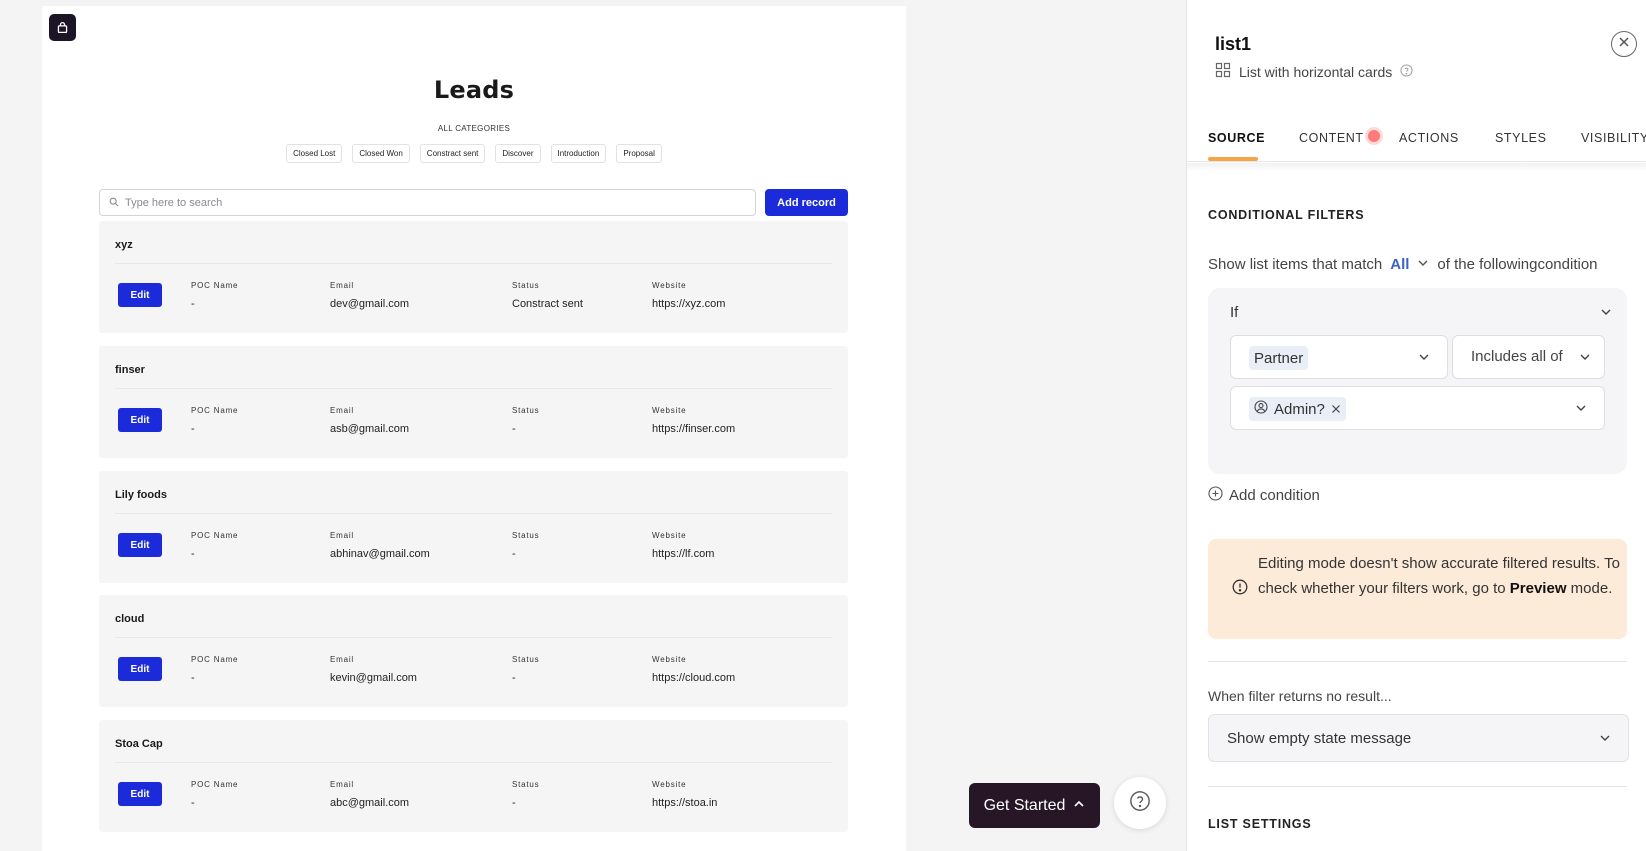 This screenshot has width=1646, height=851. I want to click on website-field: Website https://xyz.com, so click(688, 295).